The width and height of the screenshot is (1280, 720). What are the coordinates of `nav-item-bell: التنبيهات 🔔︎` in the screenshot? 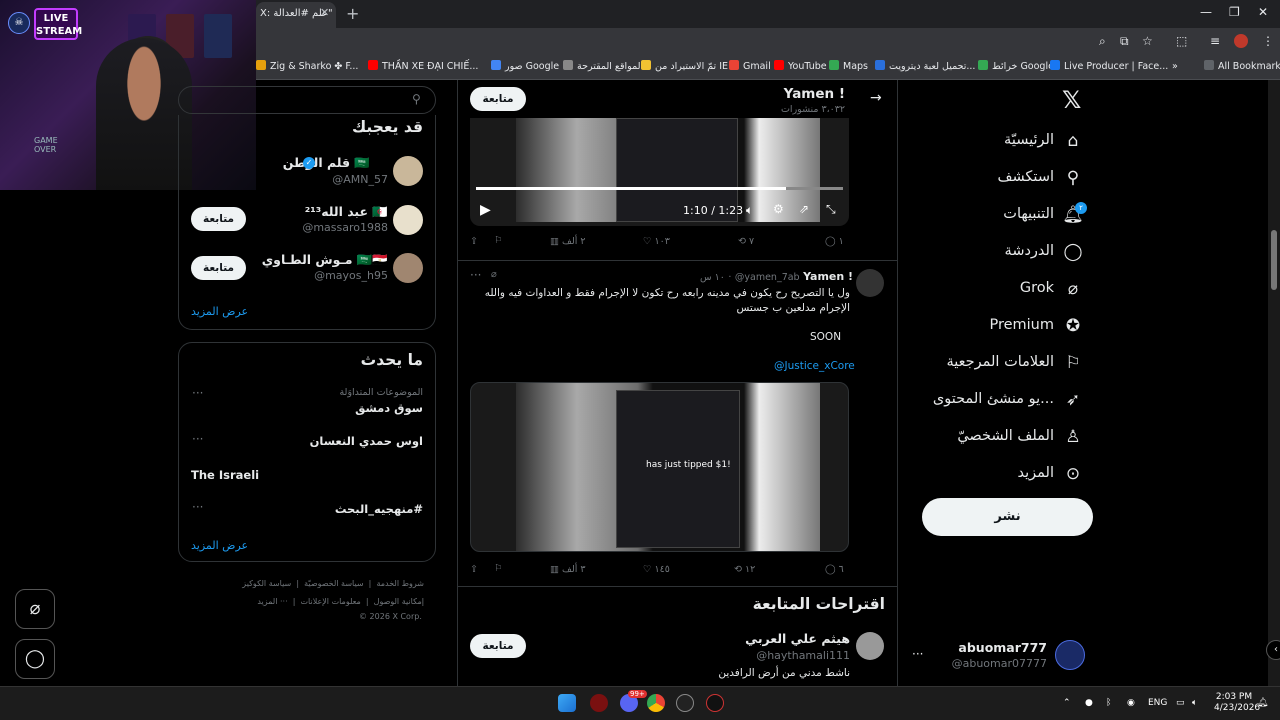 It's located at (995, 217).